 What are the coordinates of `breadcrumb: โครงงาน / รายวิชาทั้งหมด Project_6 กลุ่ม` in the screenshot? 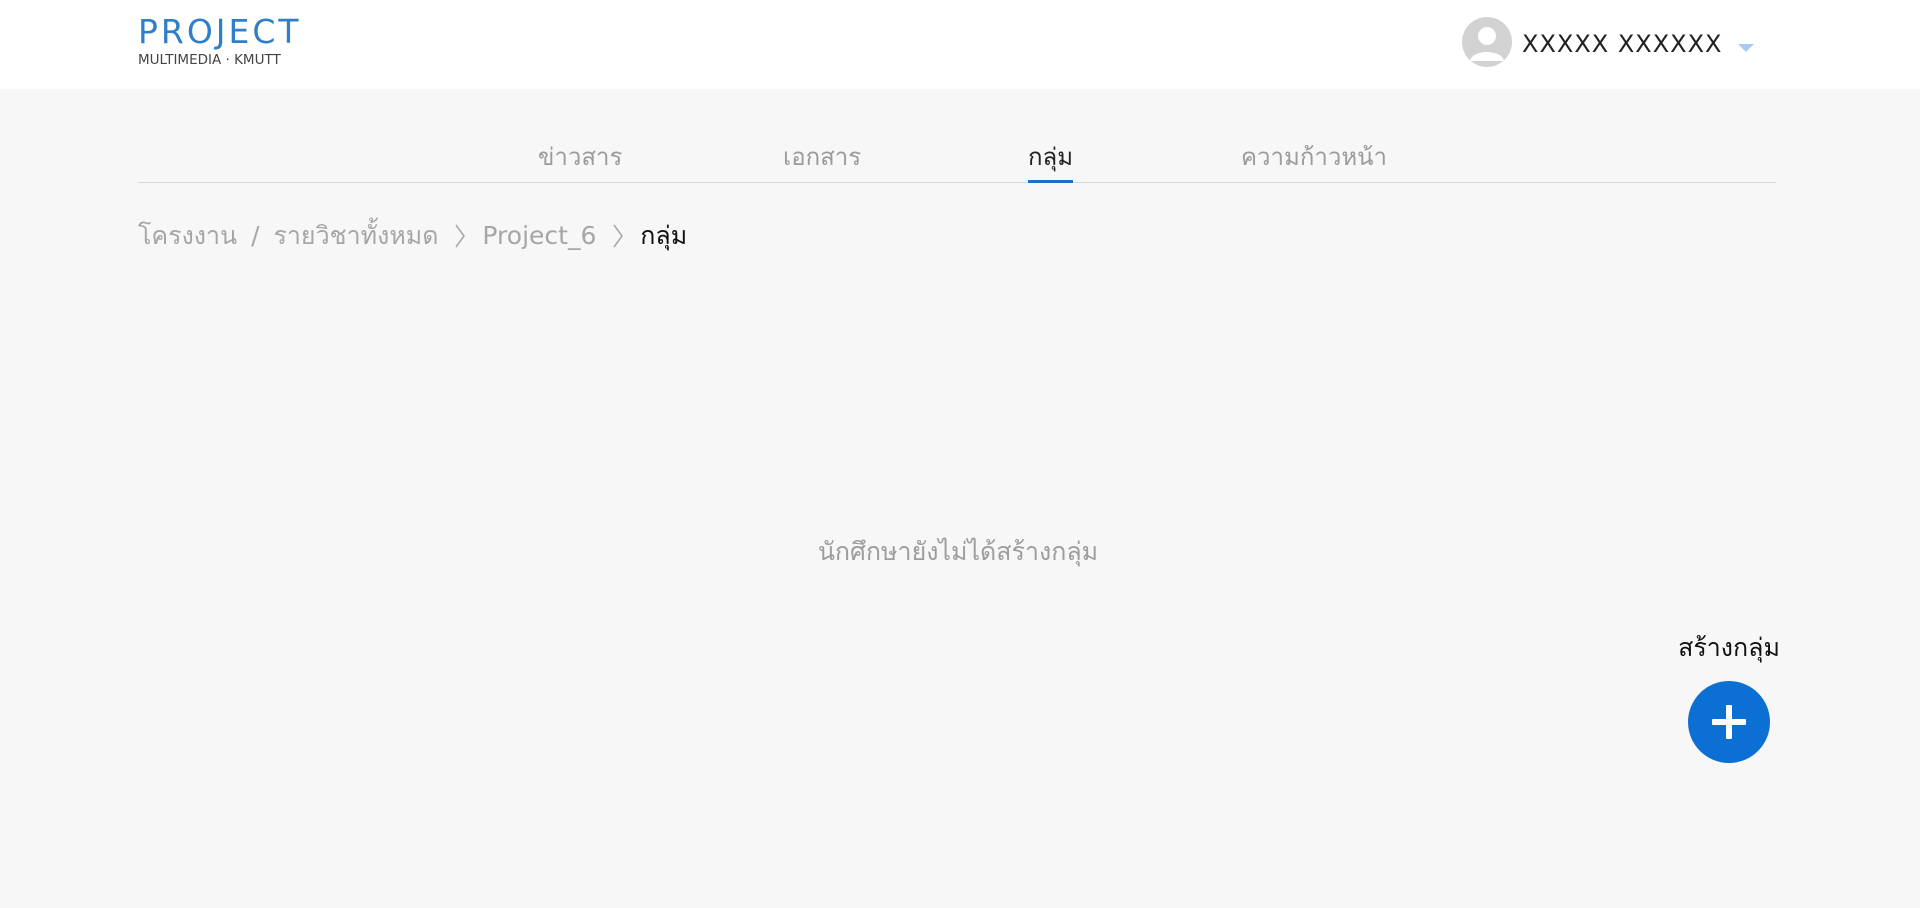 It's located at (412, 236).